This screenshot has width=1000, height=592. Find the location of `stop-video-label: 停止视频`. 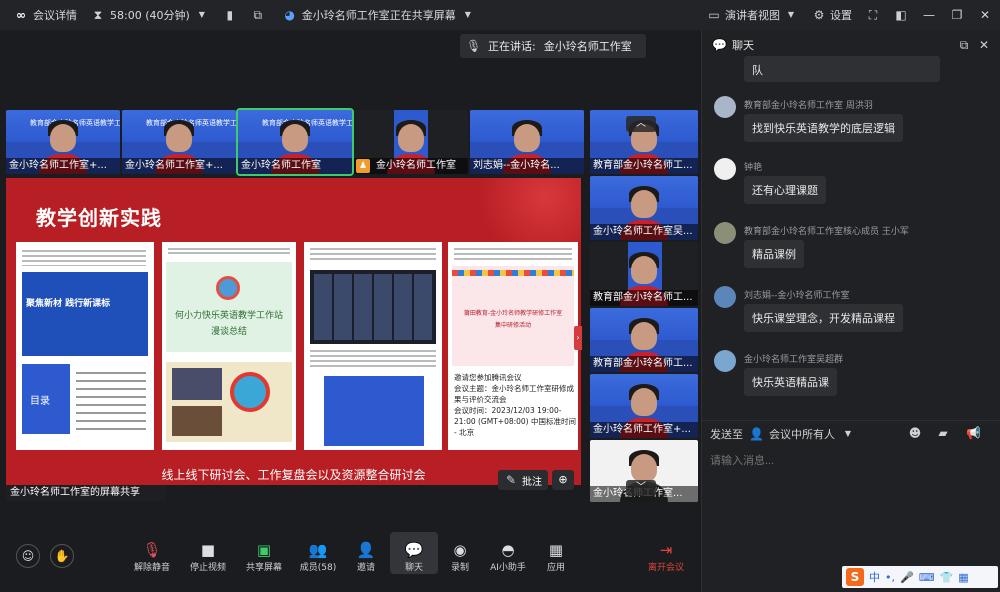

stop-video-label: 停止视频 is located at coordinates (207, 568).